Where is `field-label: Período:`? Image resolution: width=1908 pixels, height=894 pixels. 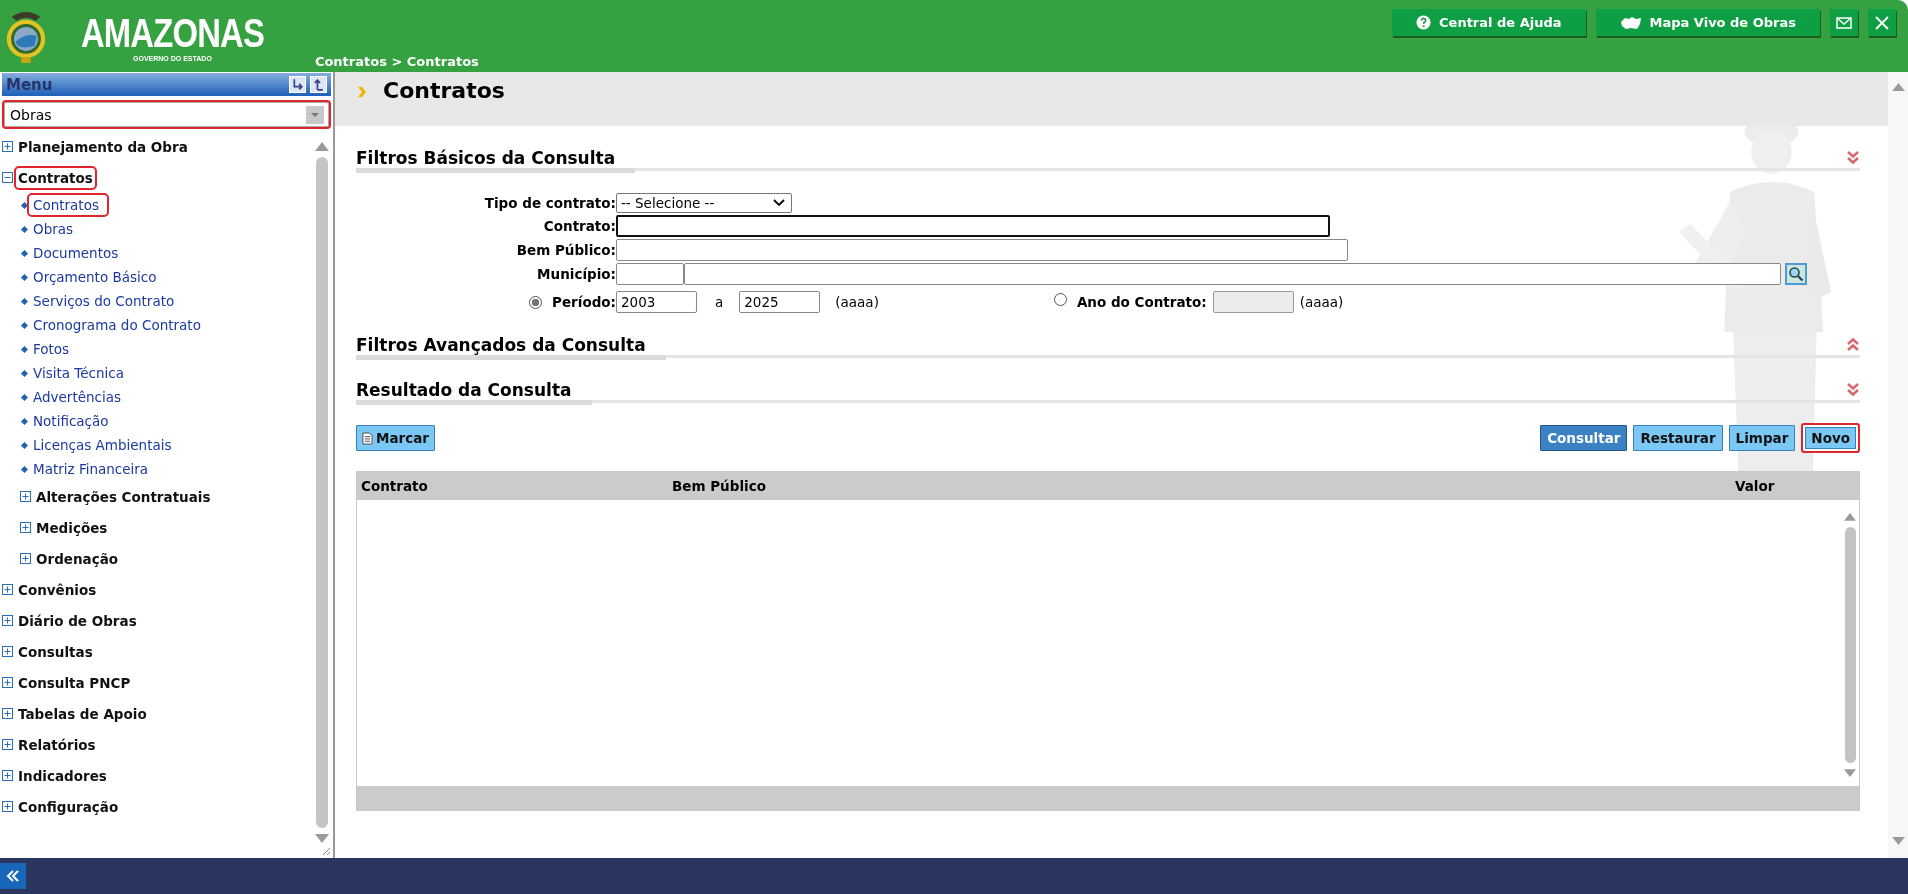 field-label: Período: is located at coordinates (584, 302).